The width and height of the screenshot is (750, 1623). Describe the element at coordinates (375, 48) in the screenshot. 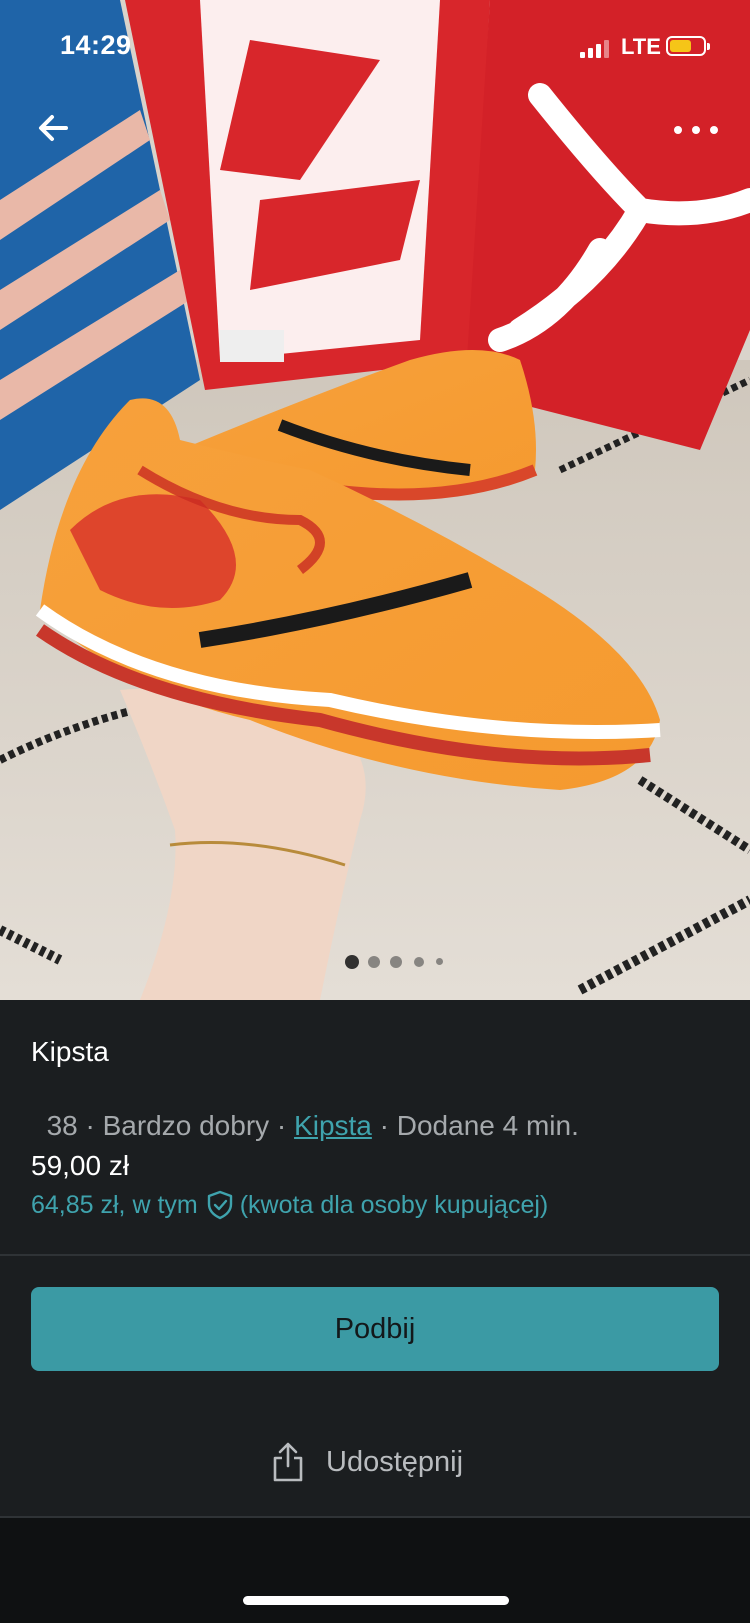

I see `status-bar: 14:29 LTE` at that location.